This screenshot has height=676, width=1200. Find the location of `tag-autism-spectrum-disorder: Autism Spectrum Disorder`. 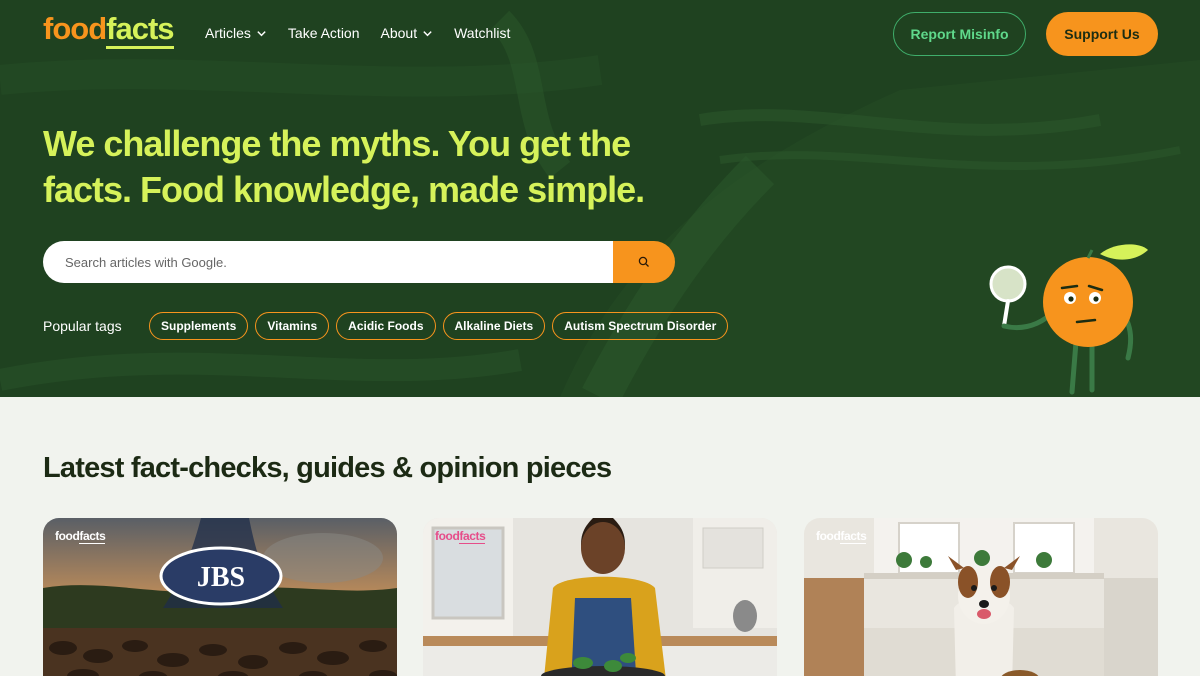

tag-autism-spectrum-disorder: Autism Spectrum Disorder is located at coordinates (640, 326).